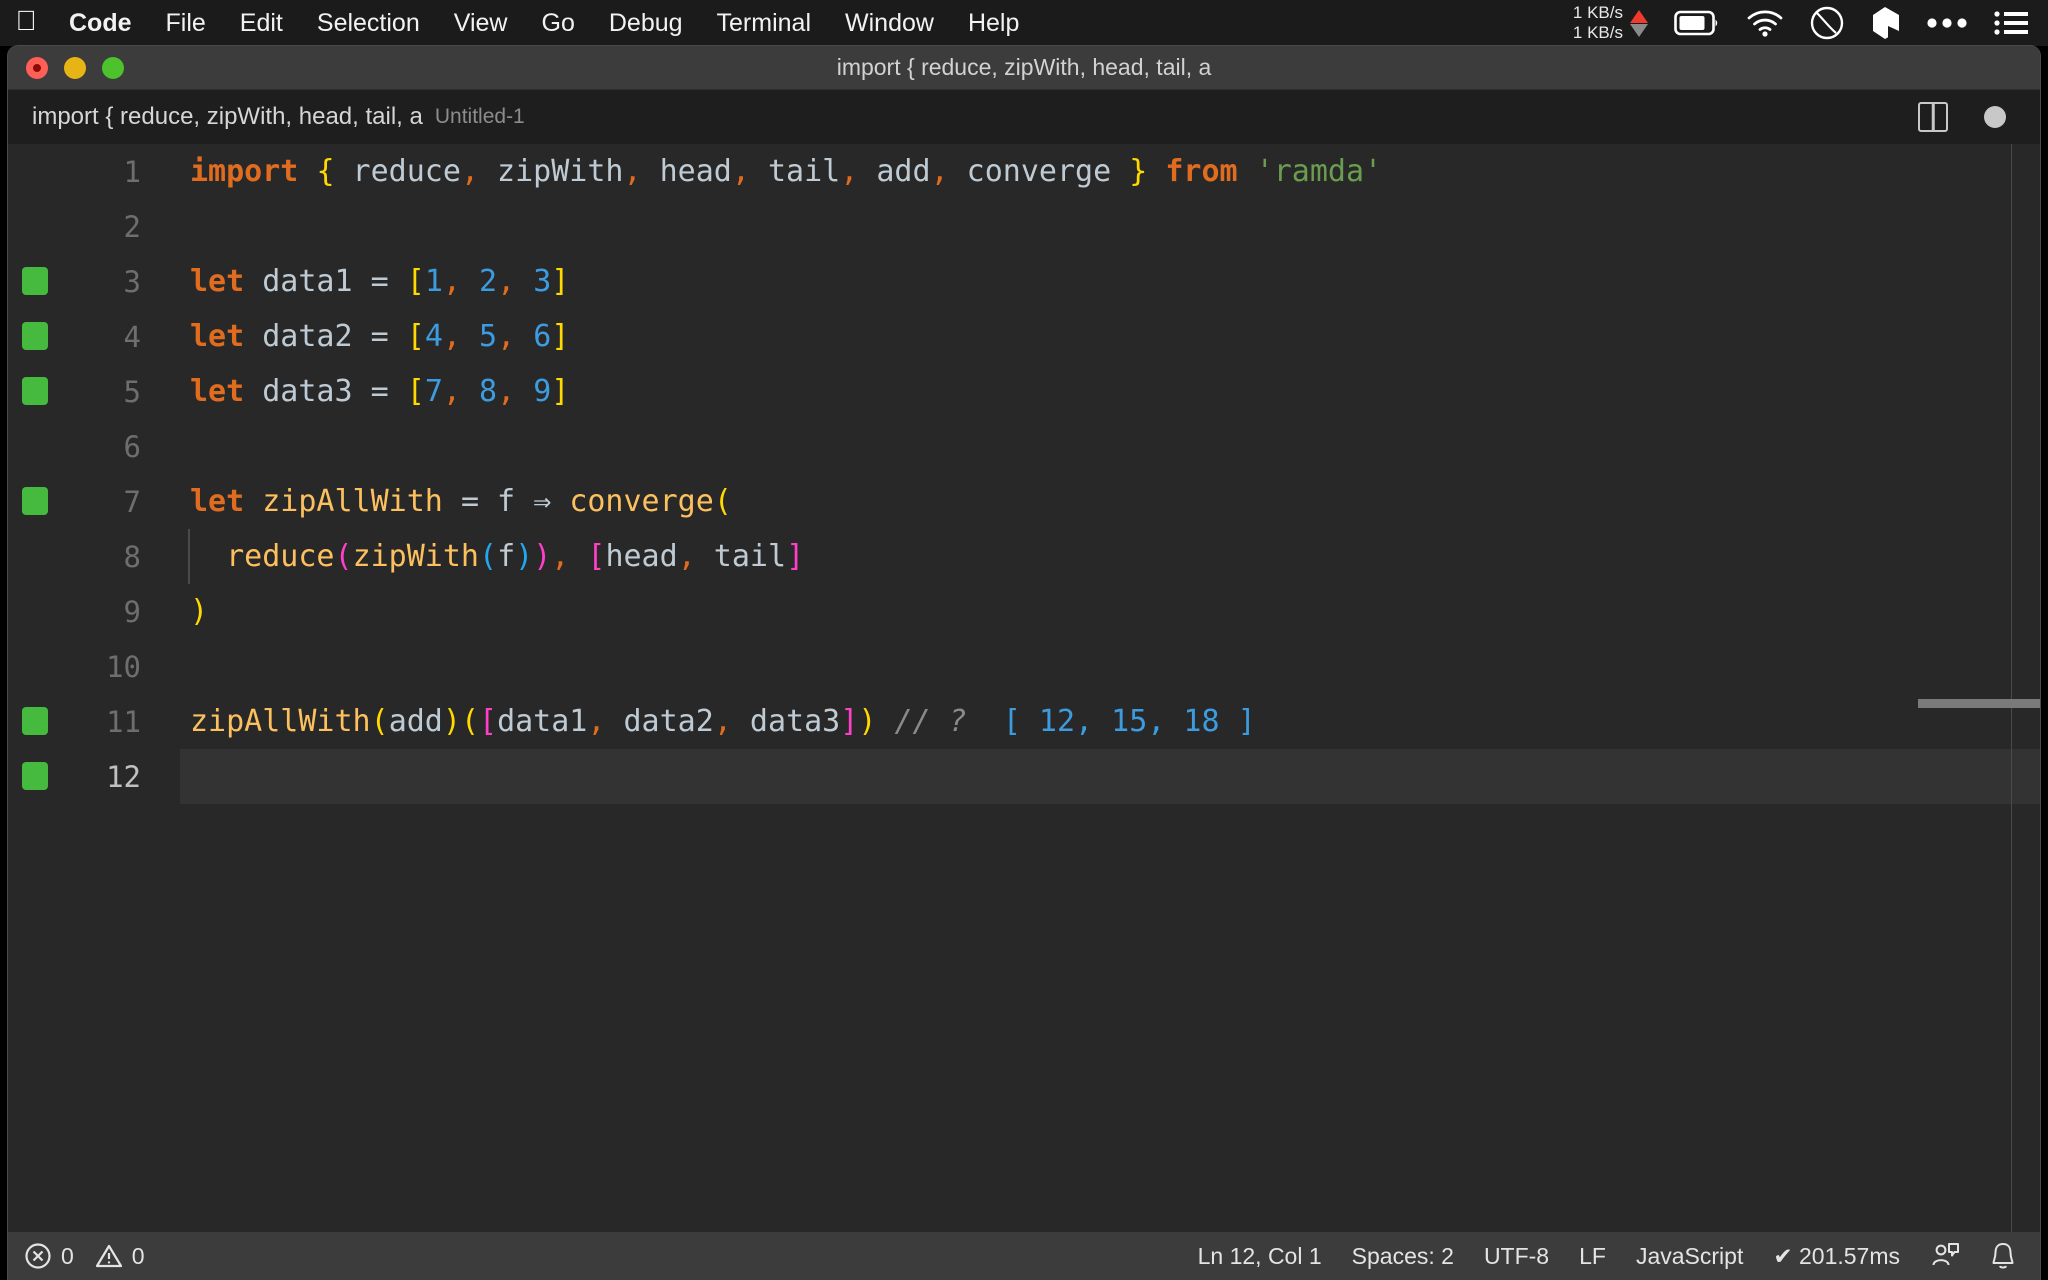 This screenshot has height=1280, width=2048. Describe the element at coordinates (1024, 556) in the screenshot. I see `code-line: 8 reduce(zipWith(f)), [head, tail]` at that location.